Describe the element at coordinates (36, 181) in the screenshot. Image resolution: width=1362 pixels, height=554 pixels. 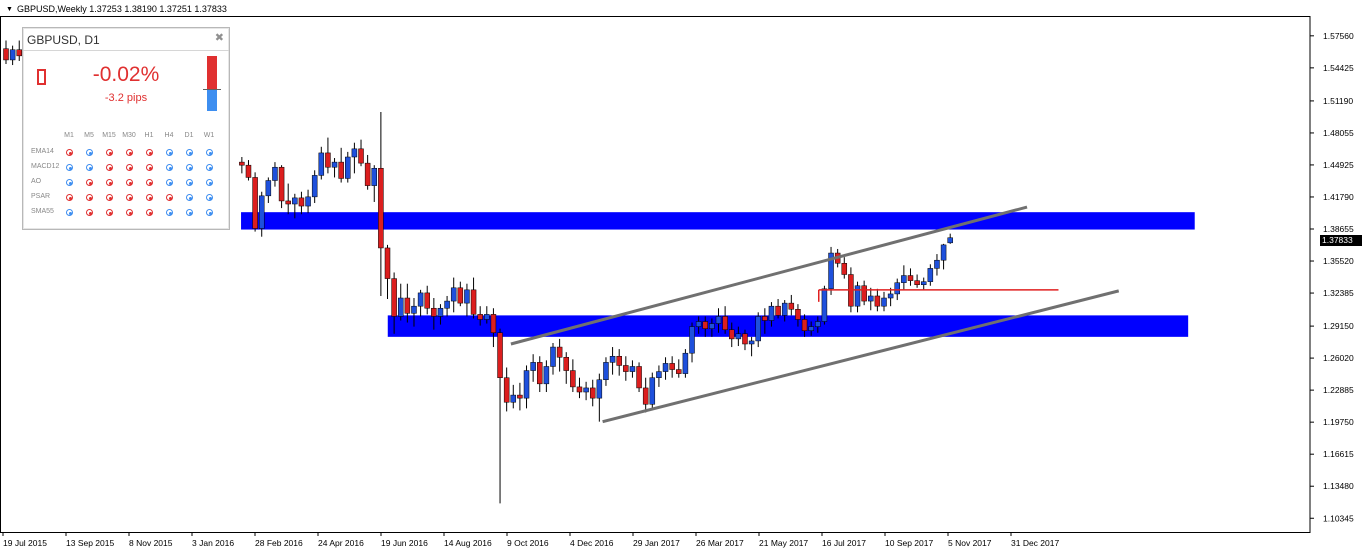
I see `indicator-label: AO` at that location.